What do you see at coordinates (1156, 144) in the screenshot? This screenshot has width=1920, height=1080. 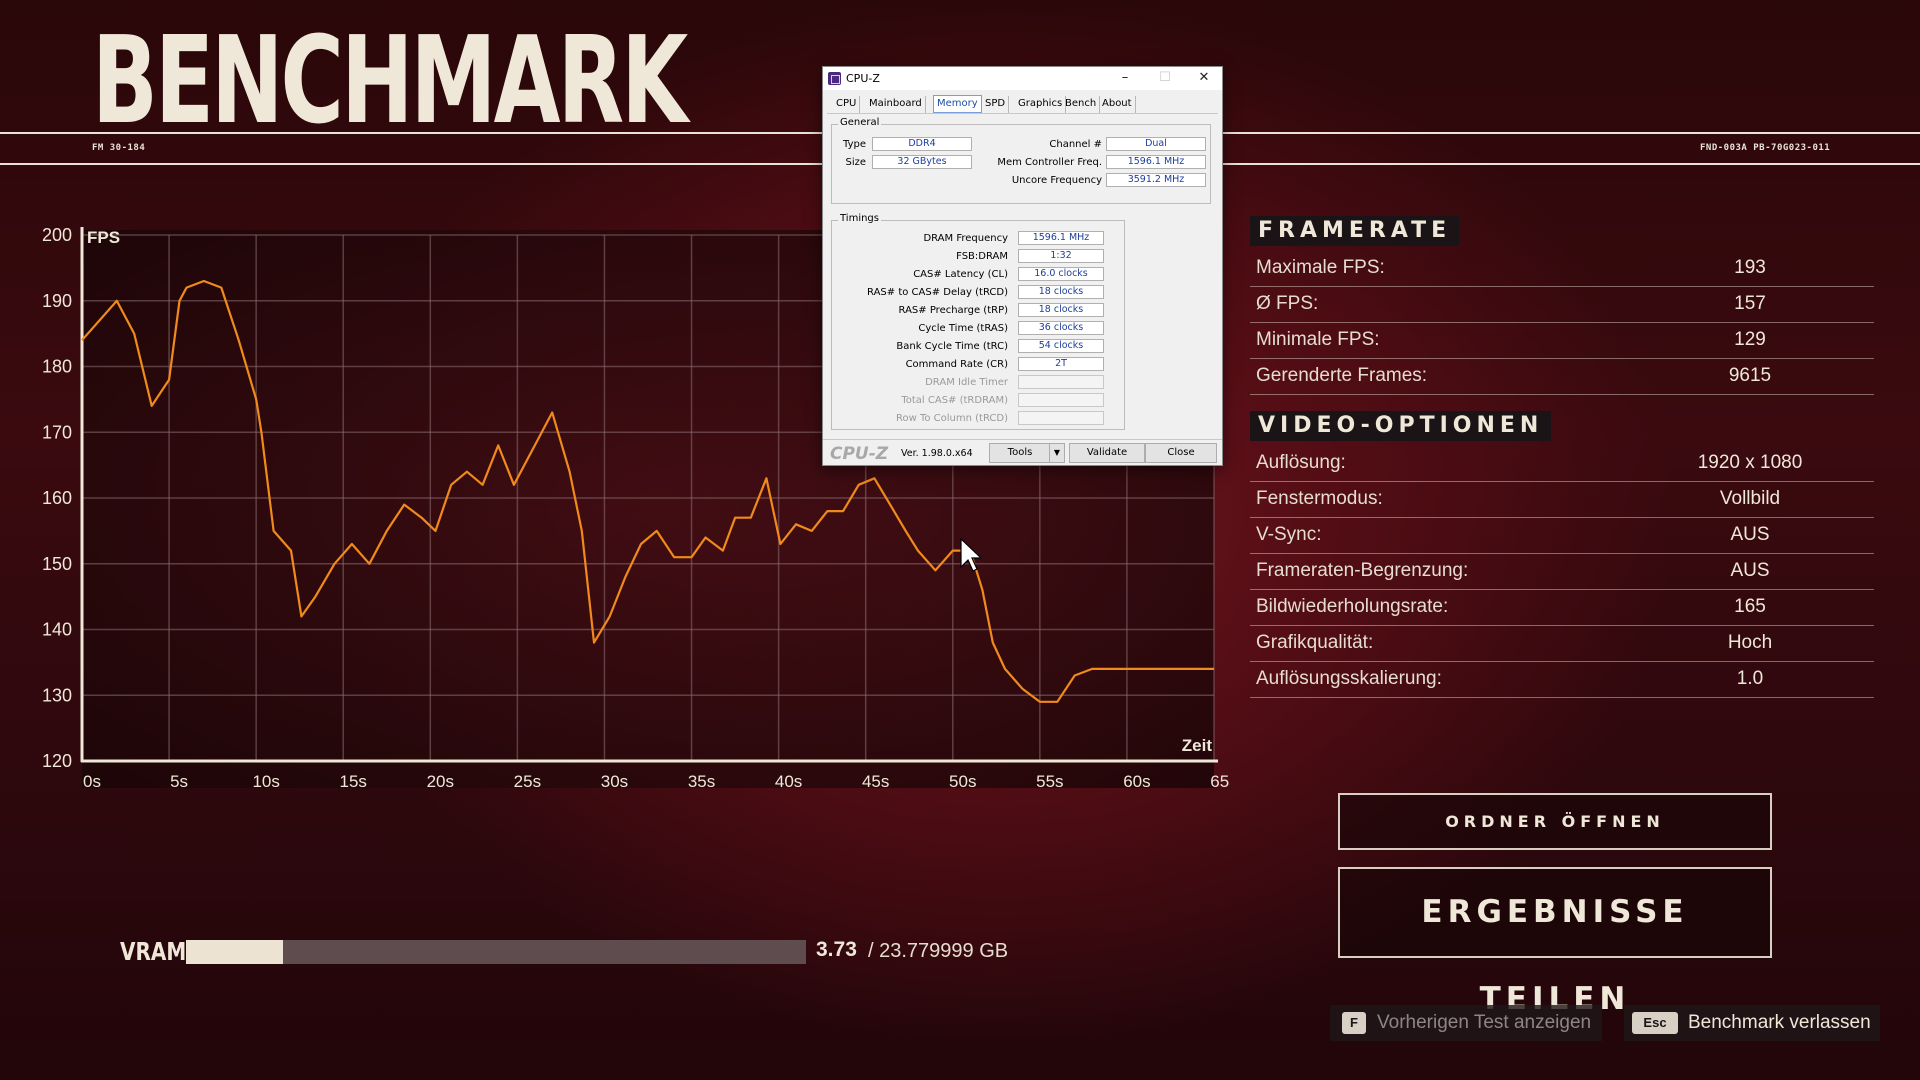 I see `channel-value: Dual` at bounding box center [1156, 144].